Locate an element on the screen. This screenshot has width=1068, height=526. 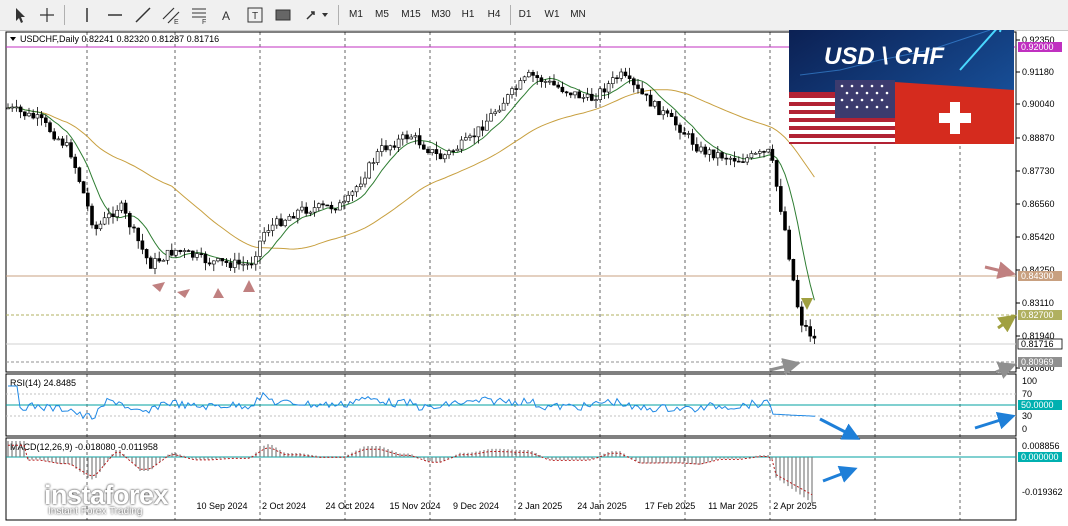
date-label: 2 Jan 2025 is located at coordinates (540, 506).